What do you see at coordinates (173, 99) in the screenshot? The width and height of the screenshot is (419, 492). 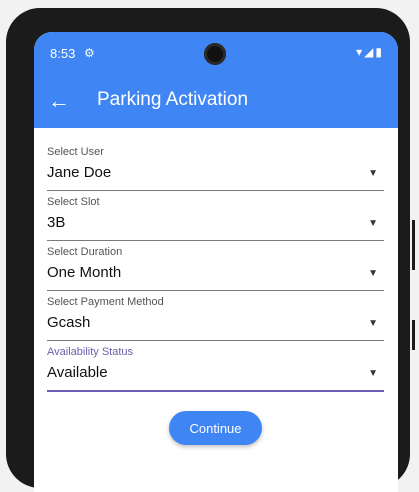 I see `page-title: Parking Activation` at bounding box center [173, 99].